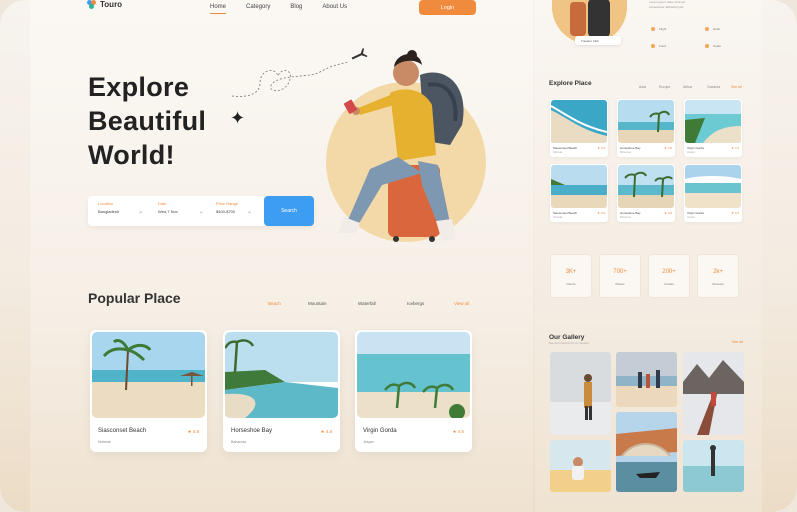 Image resolution: width=797 pixels, height=512 pixels. What do you see at coordinates (106, 203) in the screenshot?
I see `location-label: Location` at bounding box center [106, 203].